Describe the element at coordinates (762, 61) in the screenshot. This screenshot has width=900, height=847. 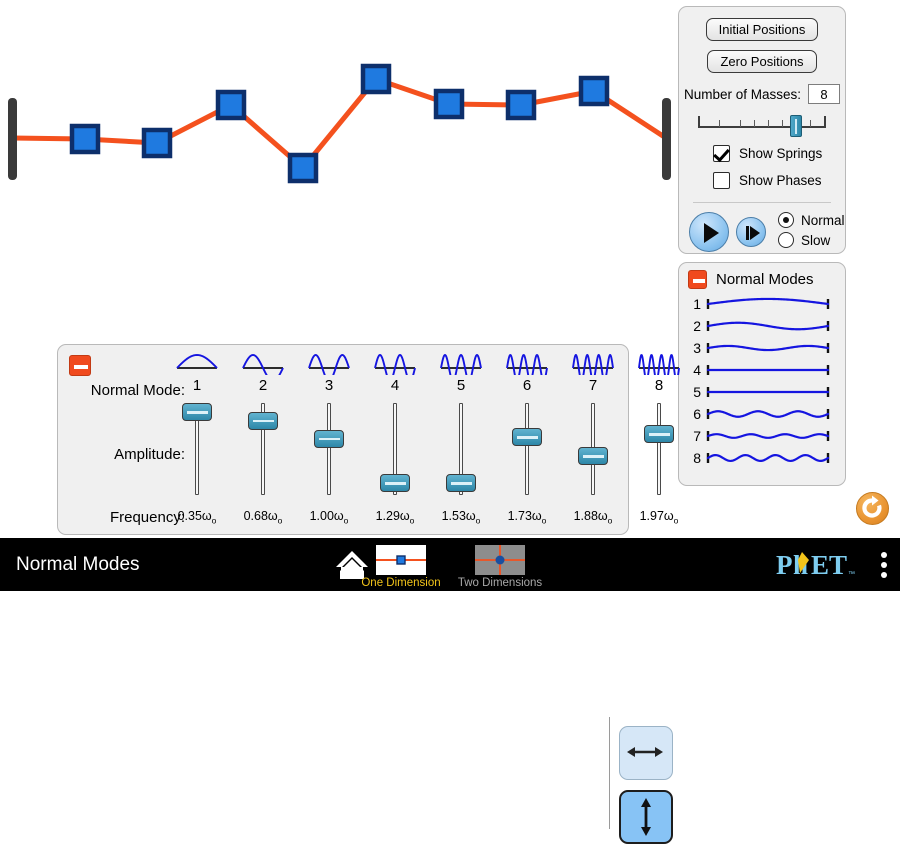
I see `zero-positions-button: Zero Positions` at that location.